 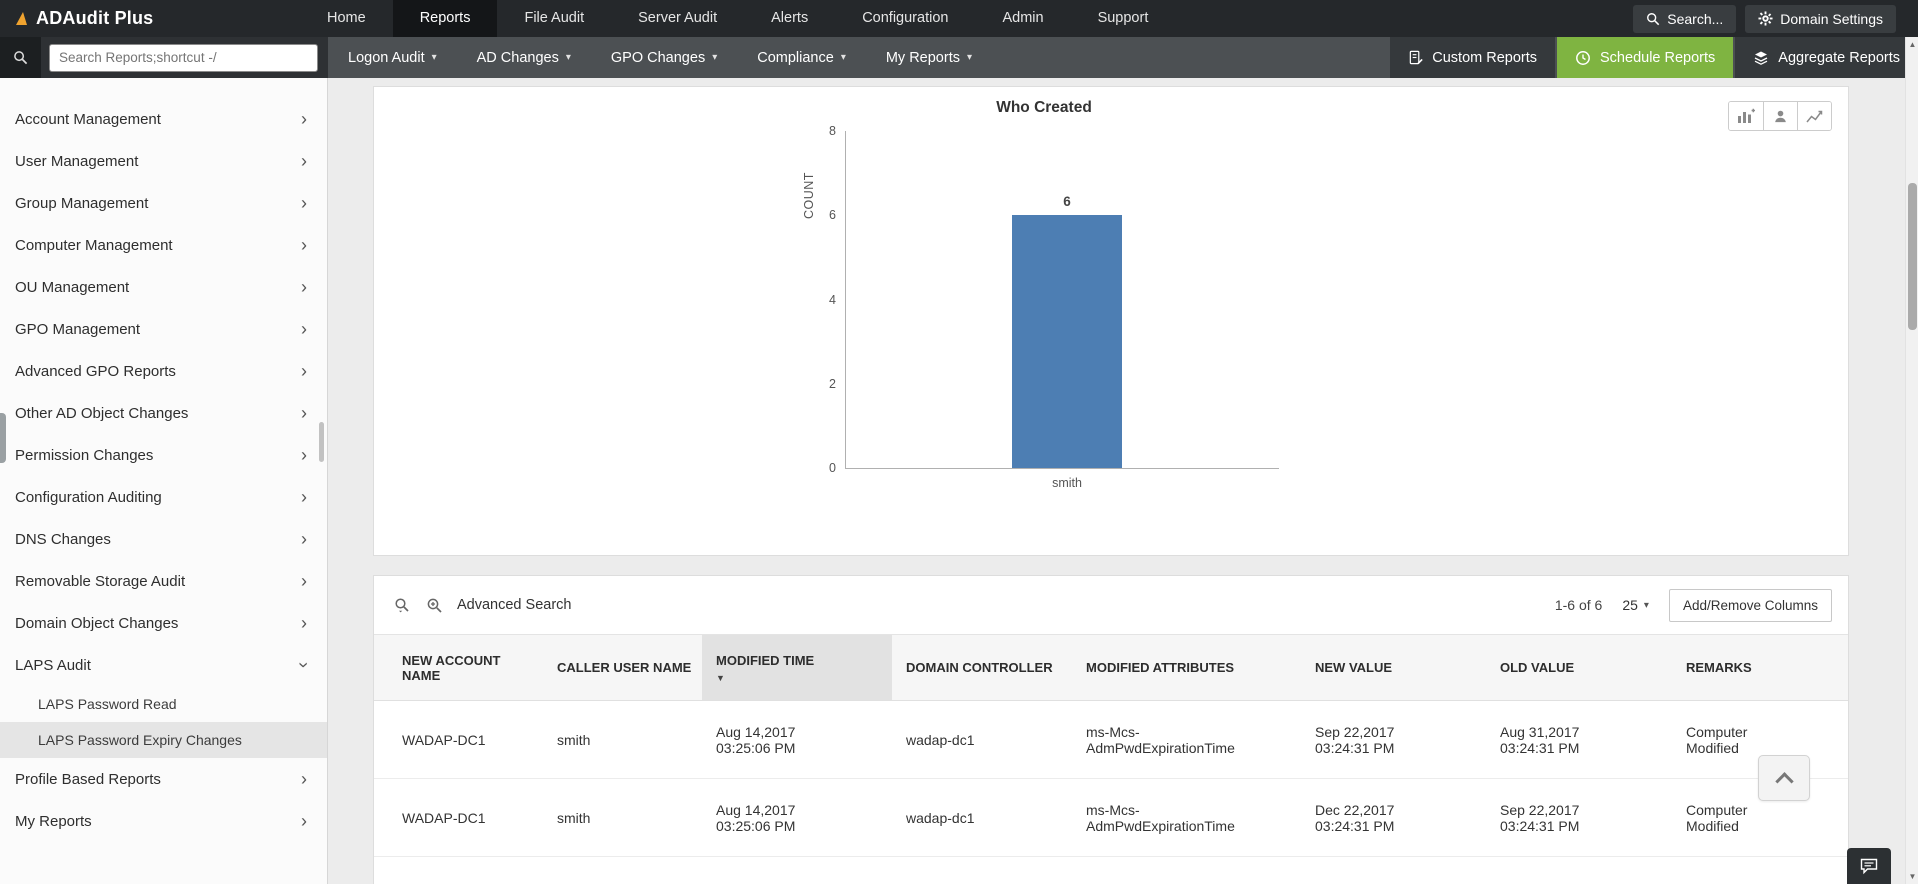 I want to click on menu-my-reports: My Reports ▾, so click(x=929, y=57).